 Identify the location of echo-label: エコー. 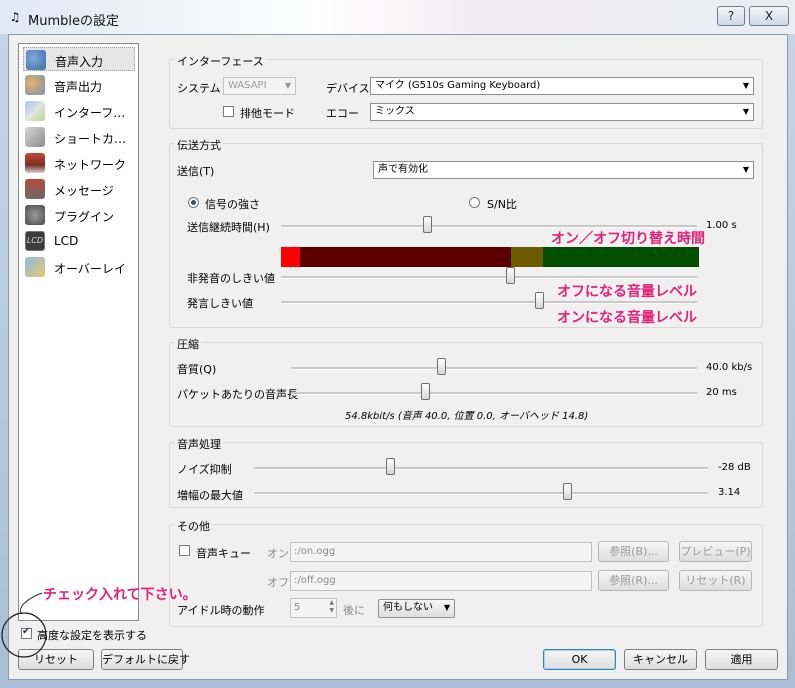
(342, 113).